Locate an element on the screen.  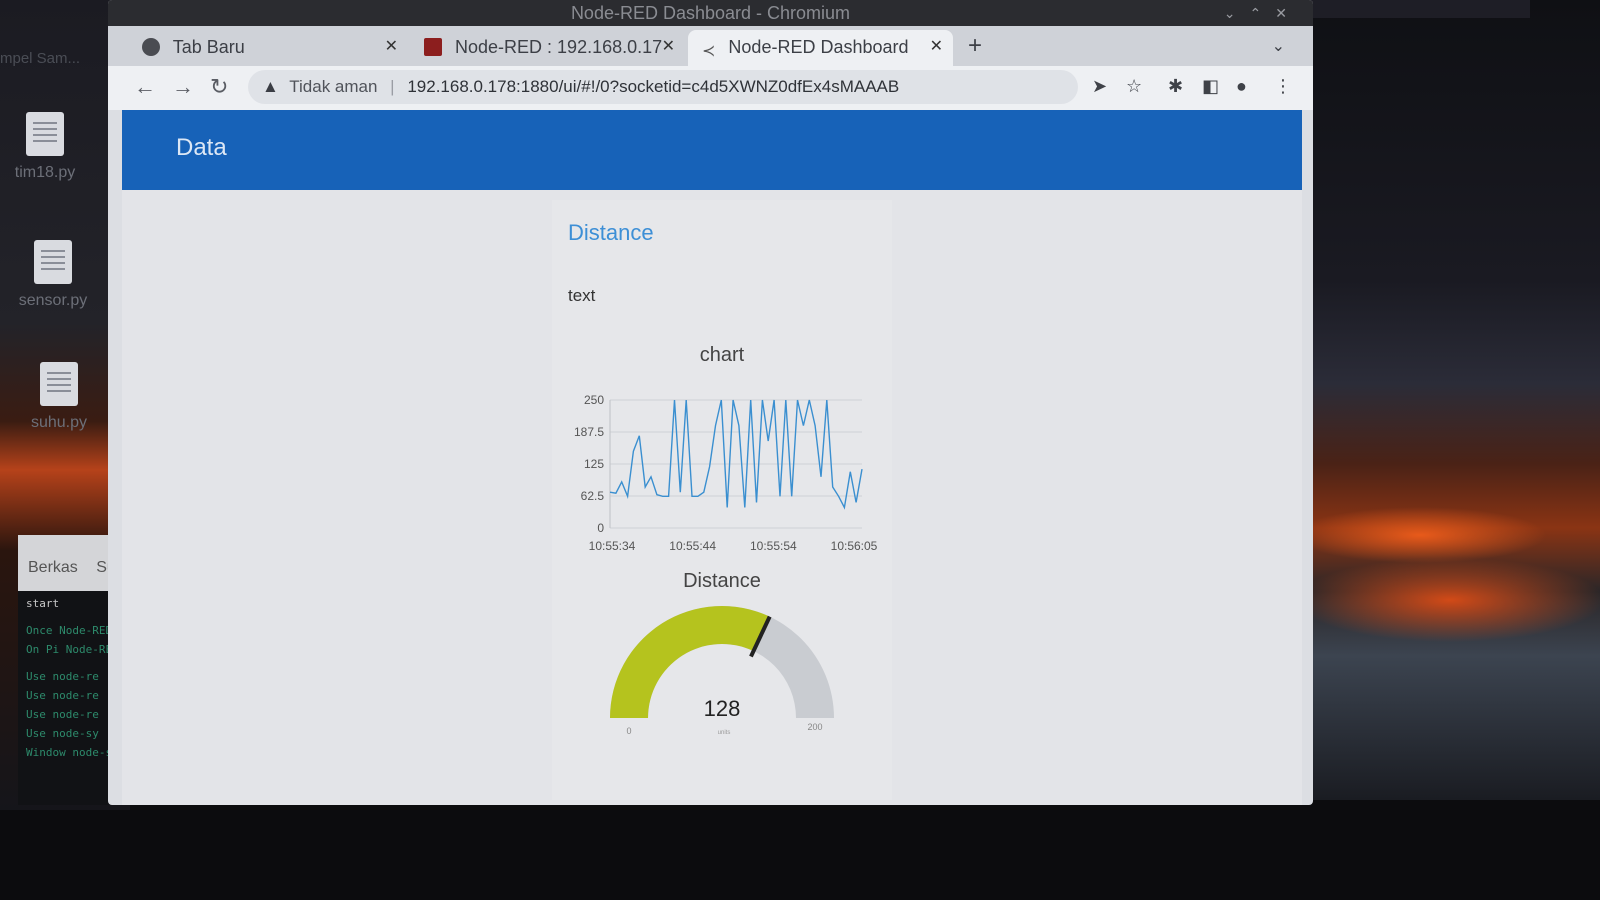
dashboard-page-title: Data is located at coordinates (201, 147).